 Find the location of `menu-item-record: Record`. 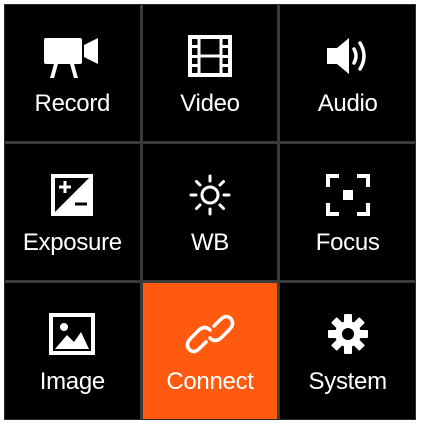

menu-item-record: Record is located at coordinates (72, 73).